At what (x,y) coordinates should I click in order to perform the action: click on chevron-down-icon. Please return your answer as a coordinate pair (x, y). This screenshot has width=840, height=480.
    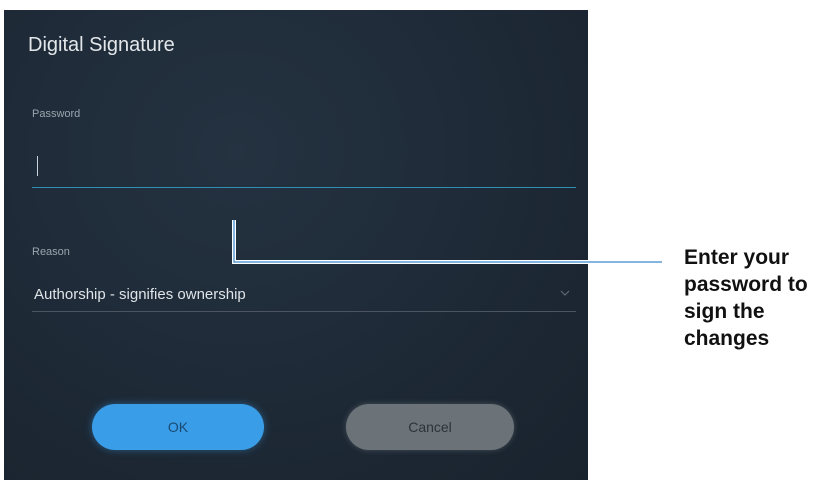
    Looking at the image, I should click on (565, 293).